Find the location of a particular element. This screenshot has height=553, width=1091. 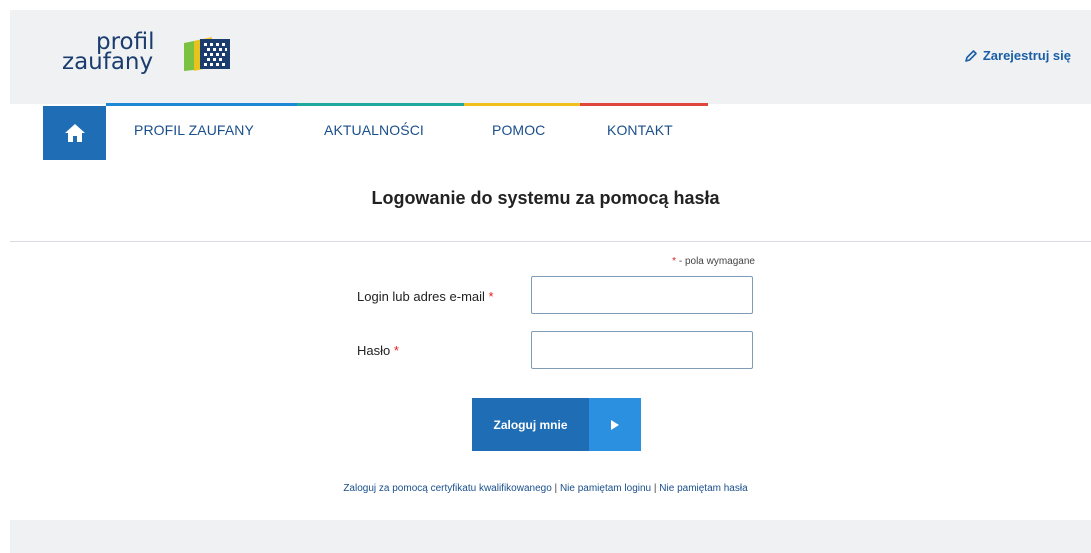

divider is located at coordinates (550, 241).